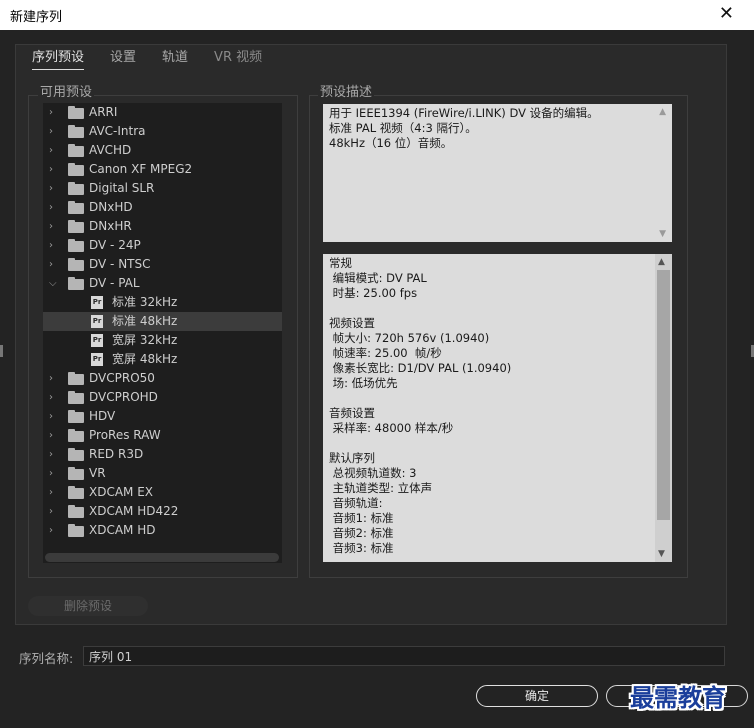 The image size is (754, 728). Describe the element at coordinates (162, 131) in the screenshot. I see `tree-folder-row: › AVC-Intra` at that location.